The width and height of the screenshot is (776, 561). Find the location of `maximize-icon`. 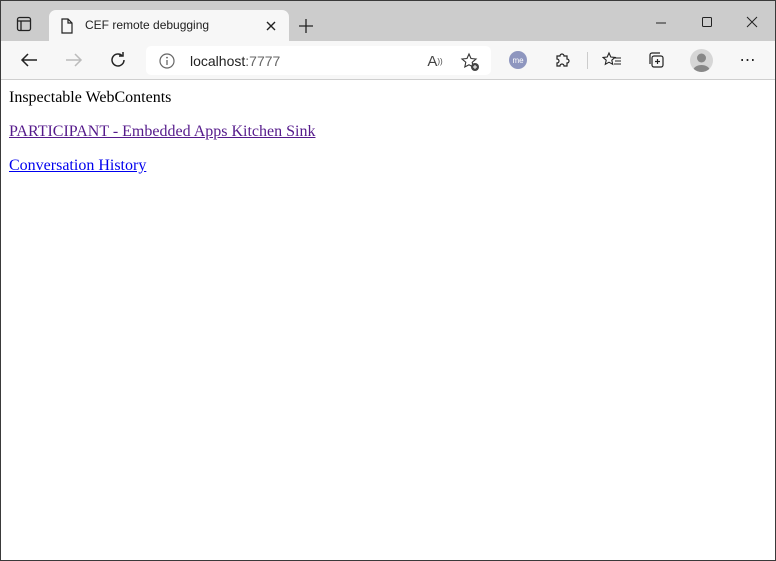

maximize-icon is located at coordinates (707, 22).